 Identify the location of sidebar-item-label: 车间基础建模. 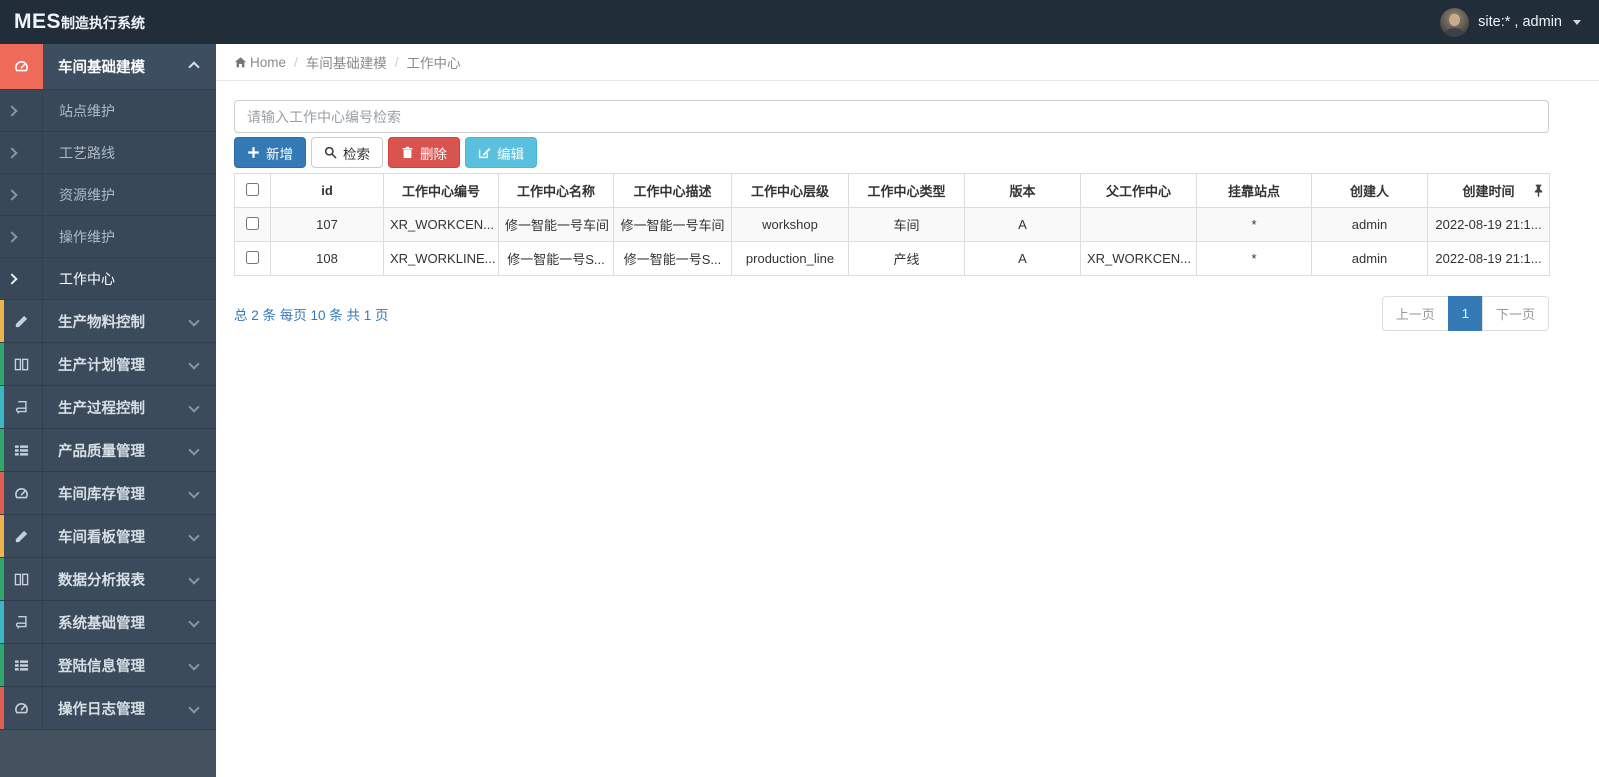
(101, 68).